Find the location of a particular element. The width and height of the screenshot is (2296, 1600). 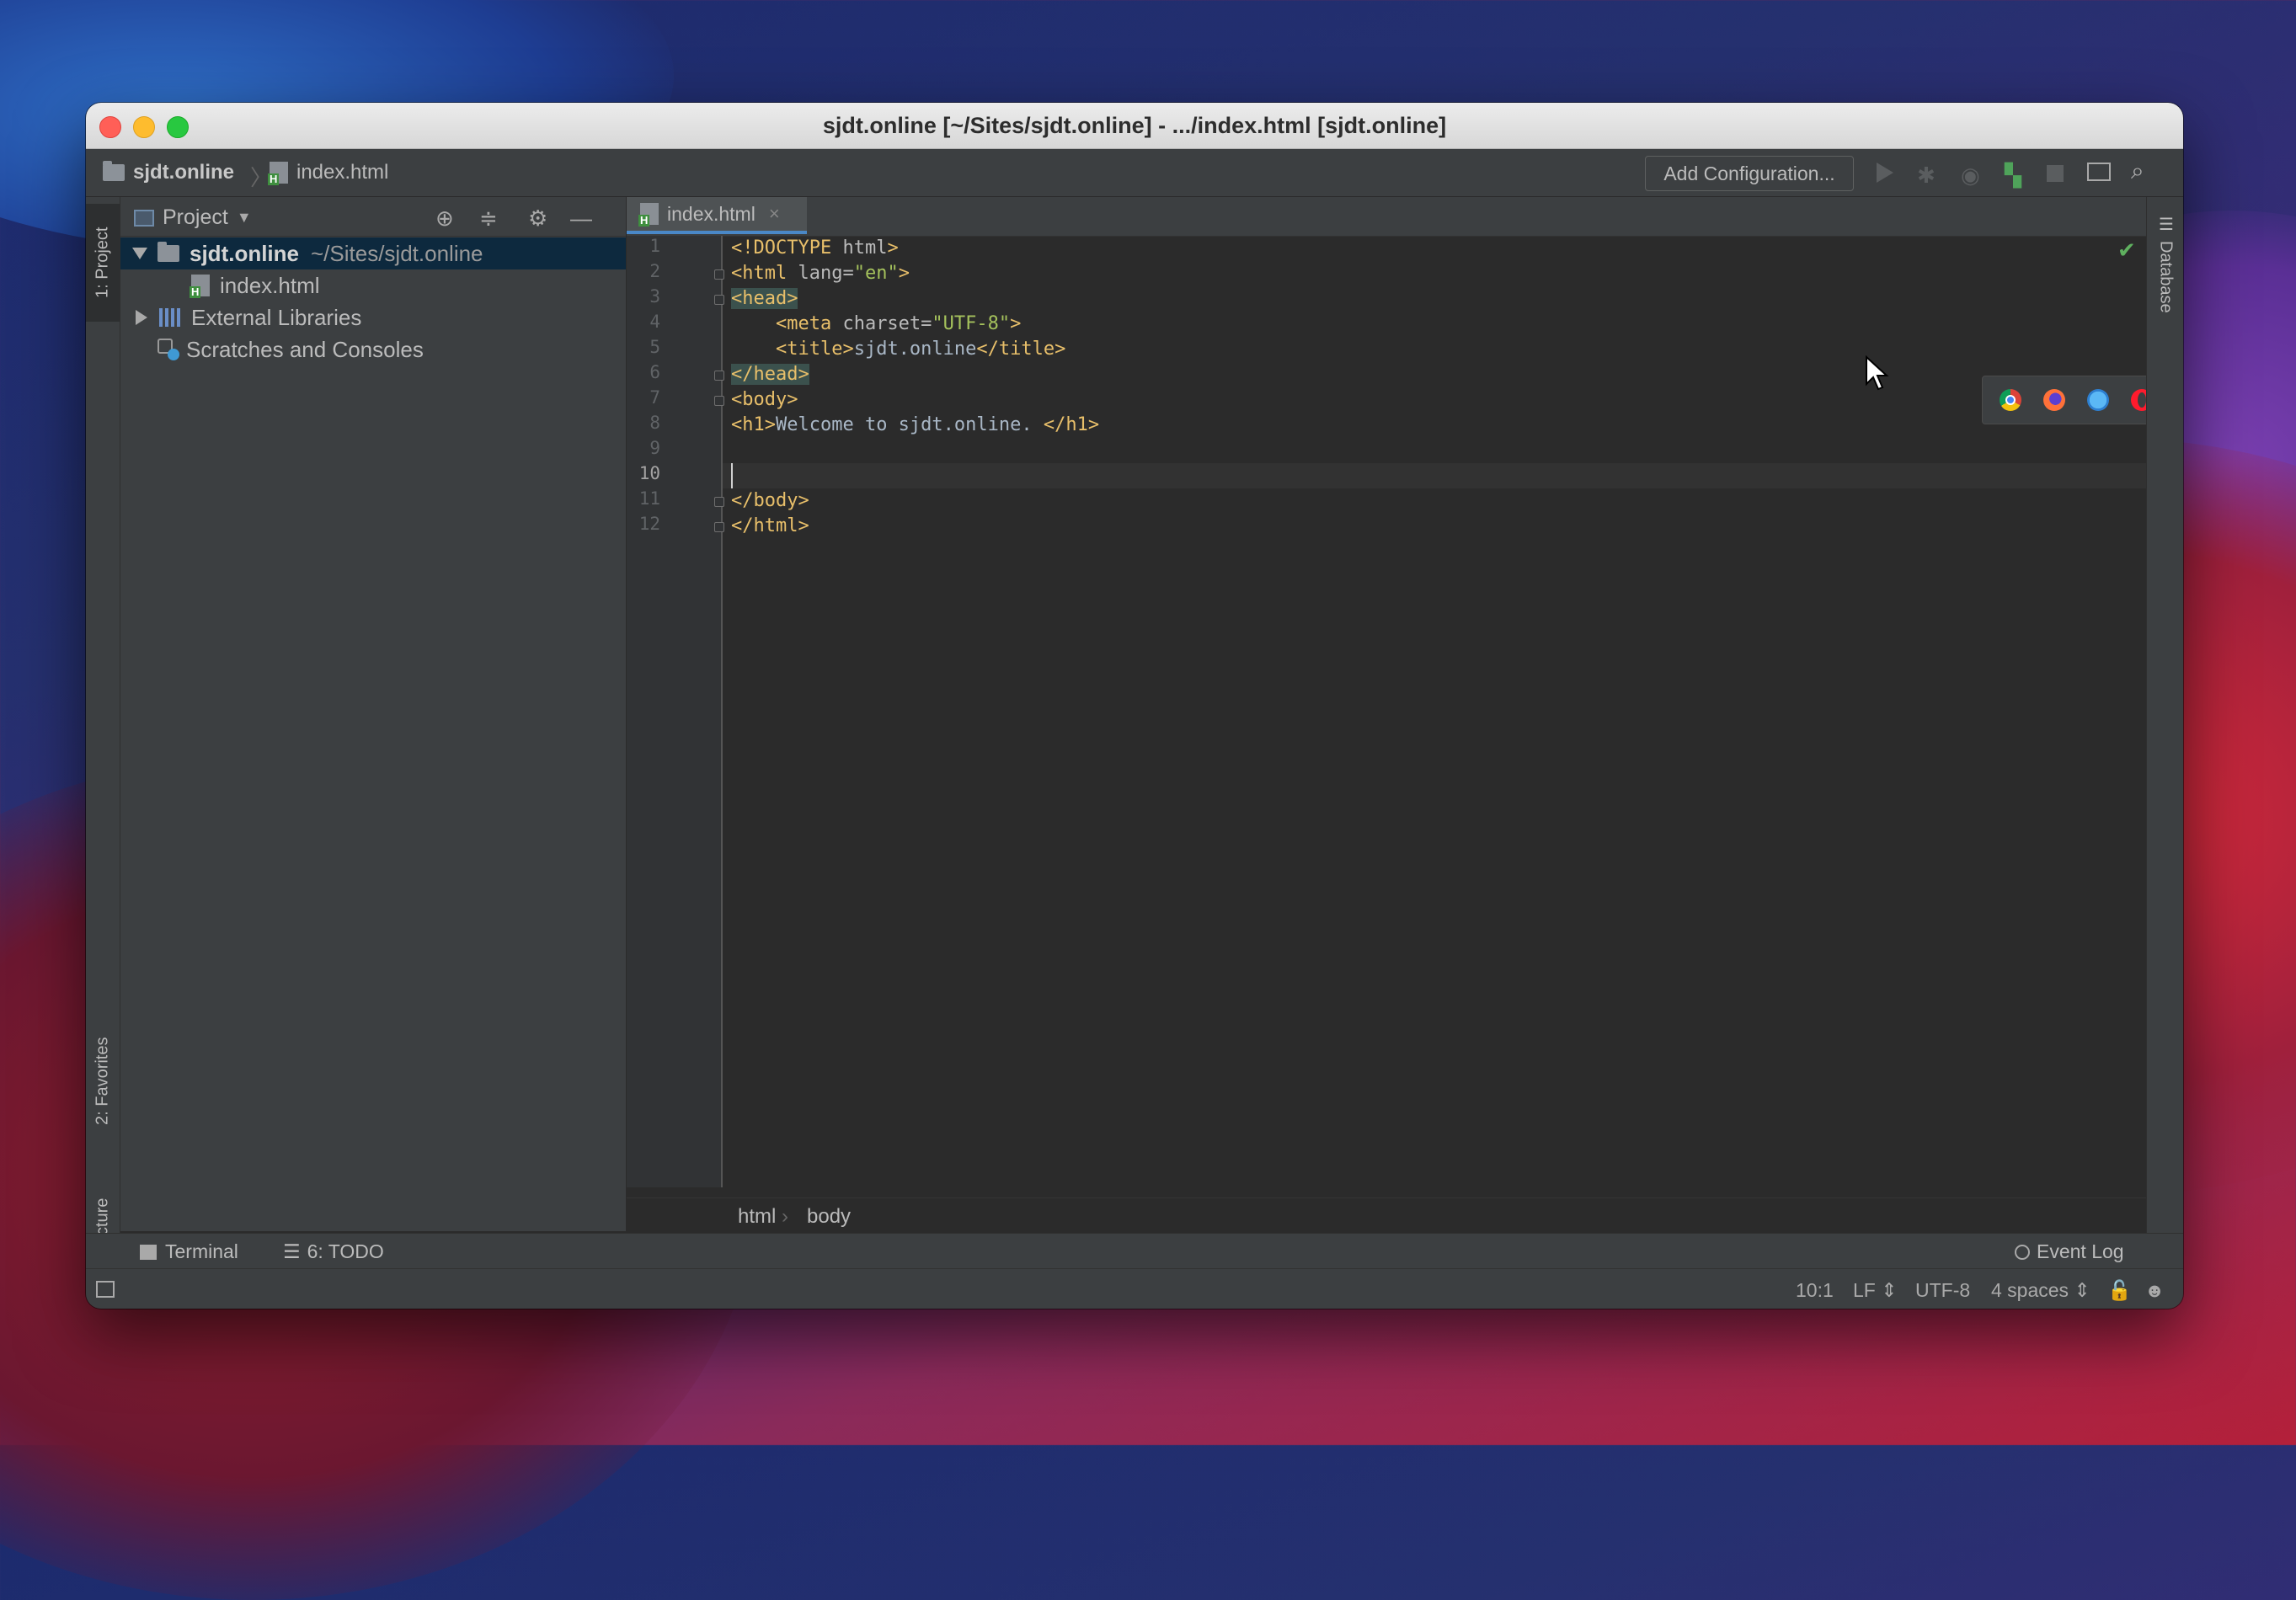

code-line-1: <!DOCTYPE html> is located at coordinates (815, 248).